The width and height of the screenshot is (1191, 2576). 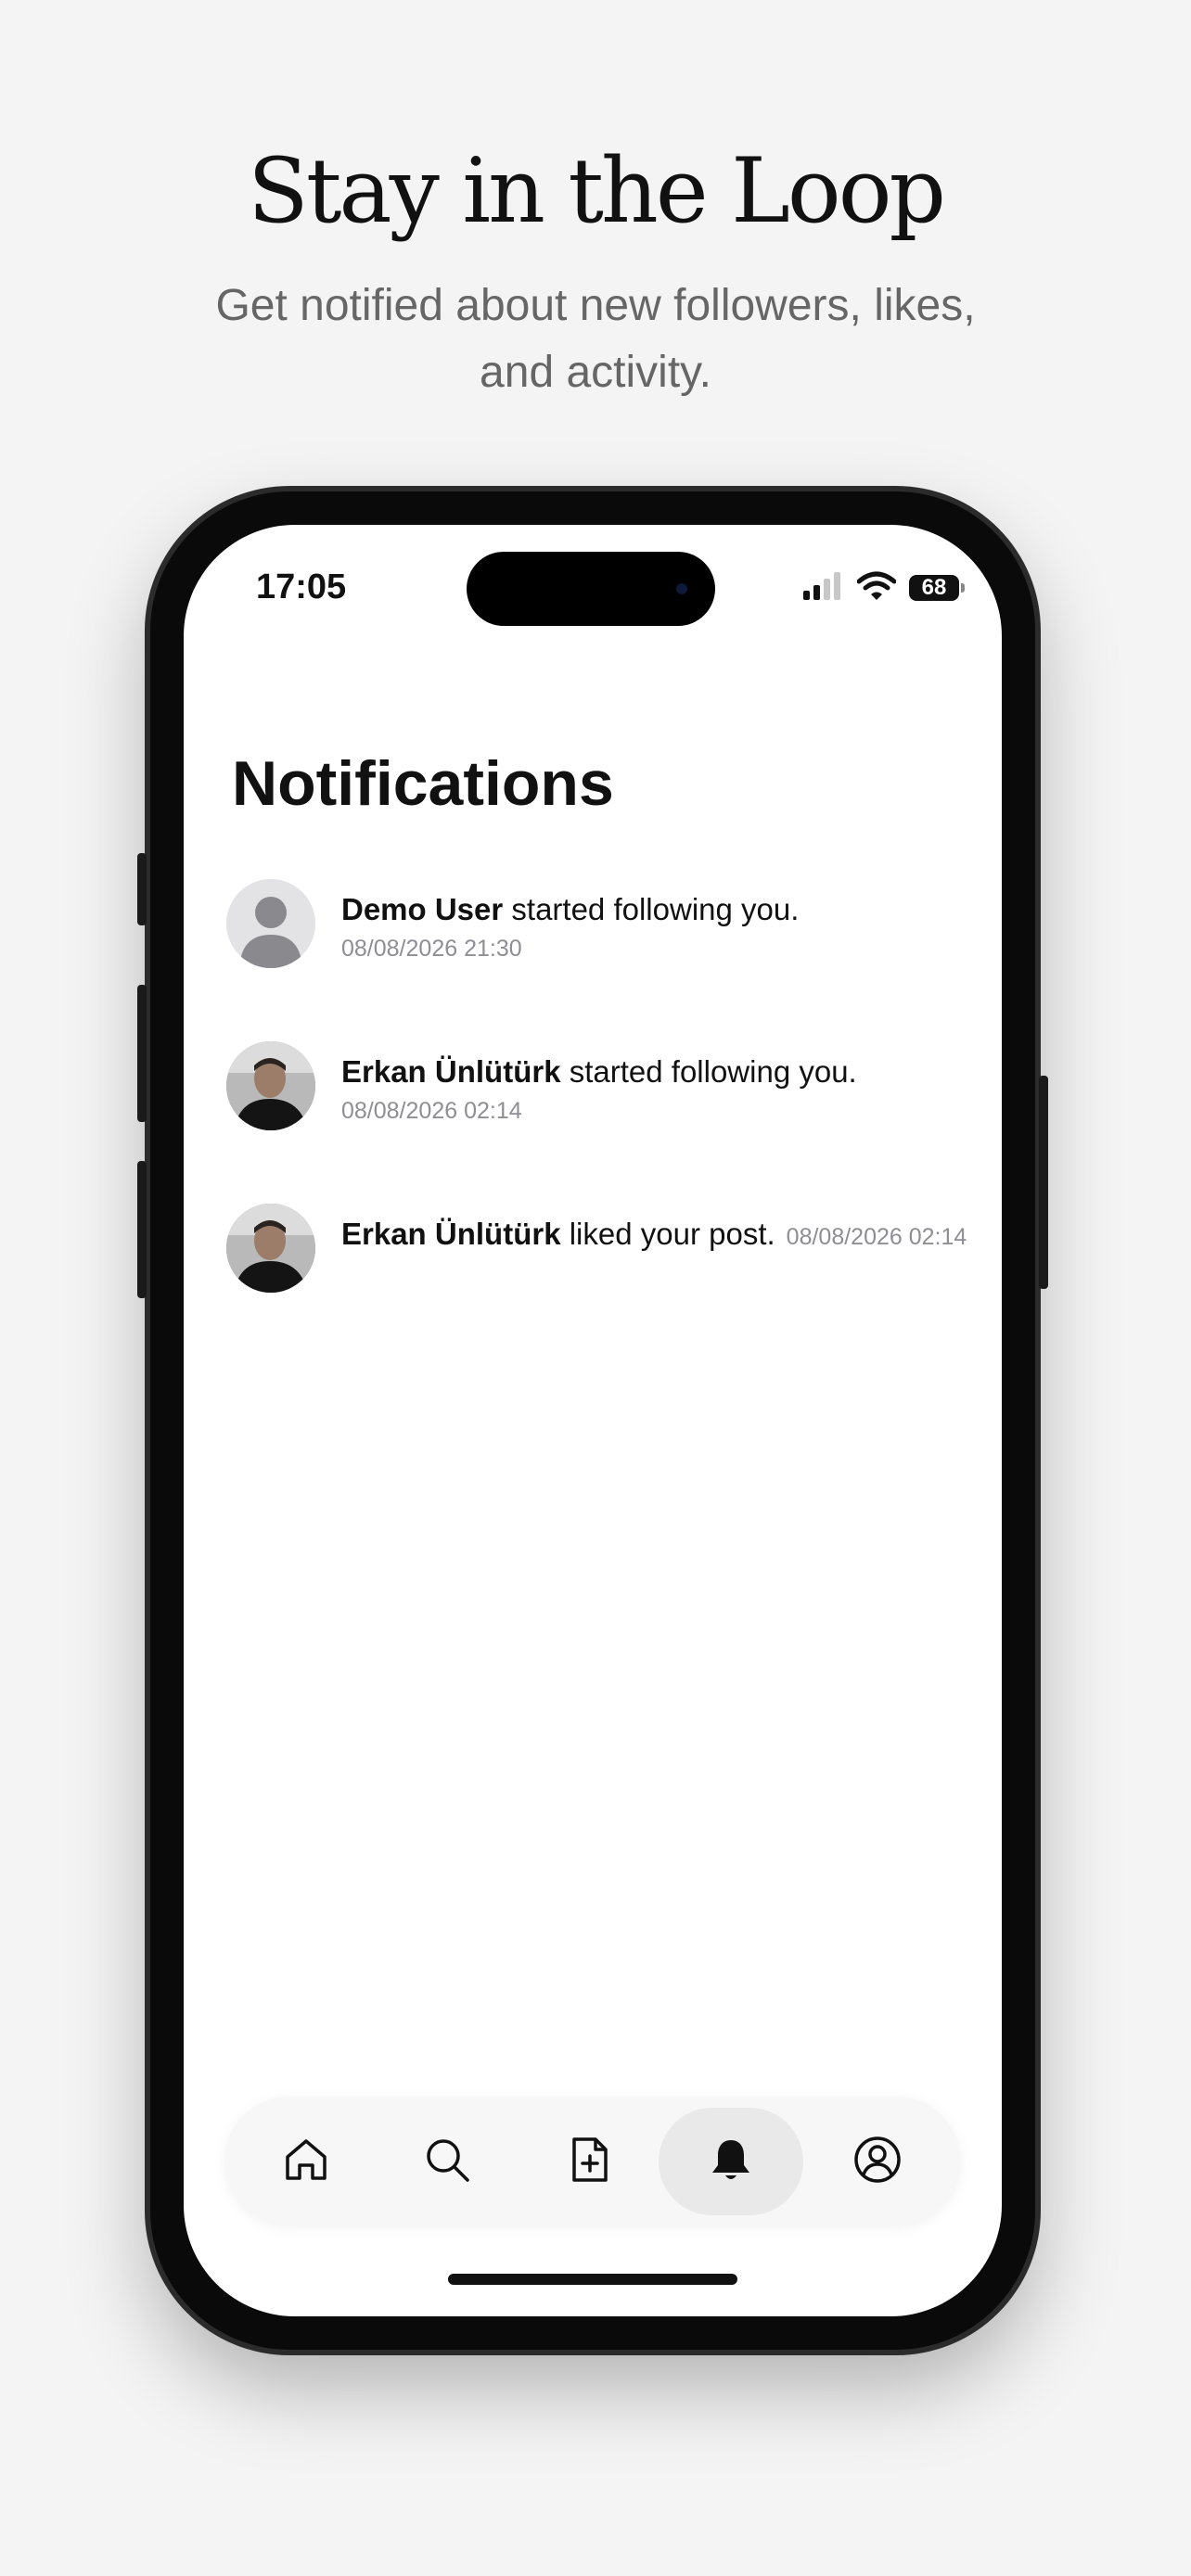 I want to click on bell-icon, so click(x=731, y=2162).